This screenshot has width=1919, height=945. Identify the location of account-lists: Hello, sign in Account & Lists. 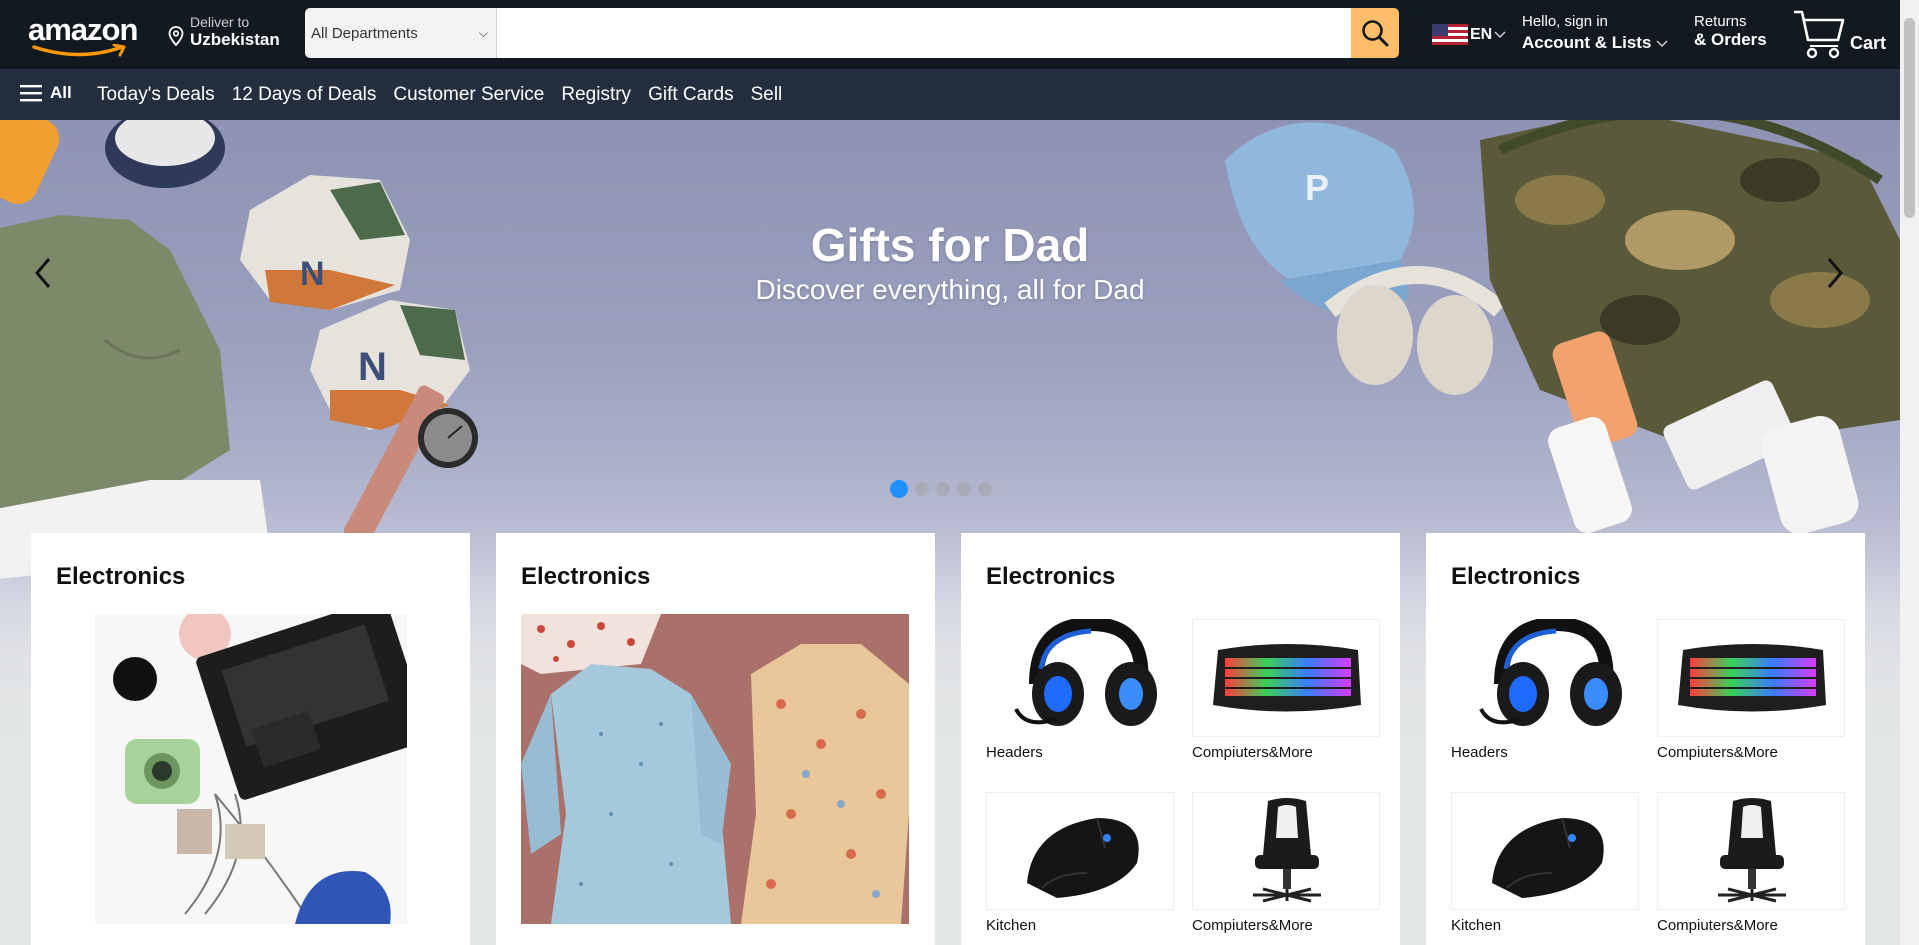
(1595, 33).